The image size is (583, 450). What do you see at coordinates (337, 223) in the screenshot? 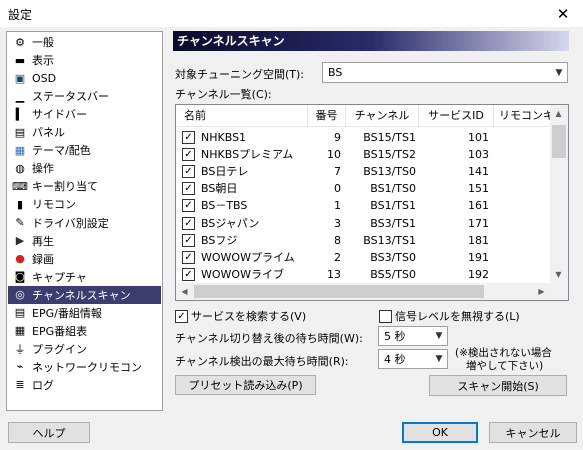
I see `cell-number: 3` at bounding box center [337, 223].